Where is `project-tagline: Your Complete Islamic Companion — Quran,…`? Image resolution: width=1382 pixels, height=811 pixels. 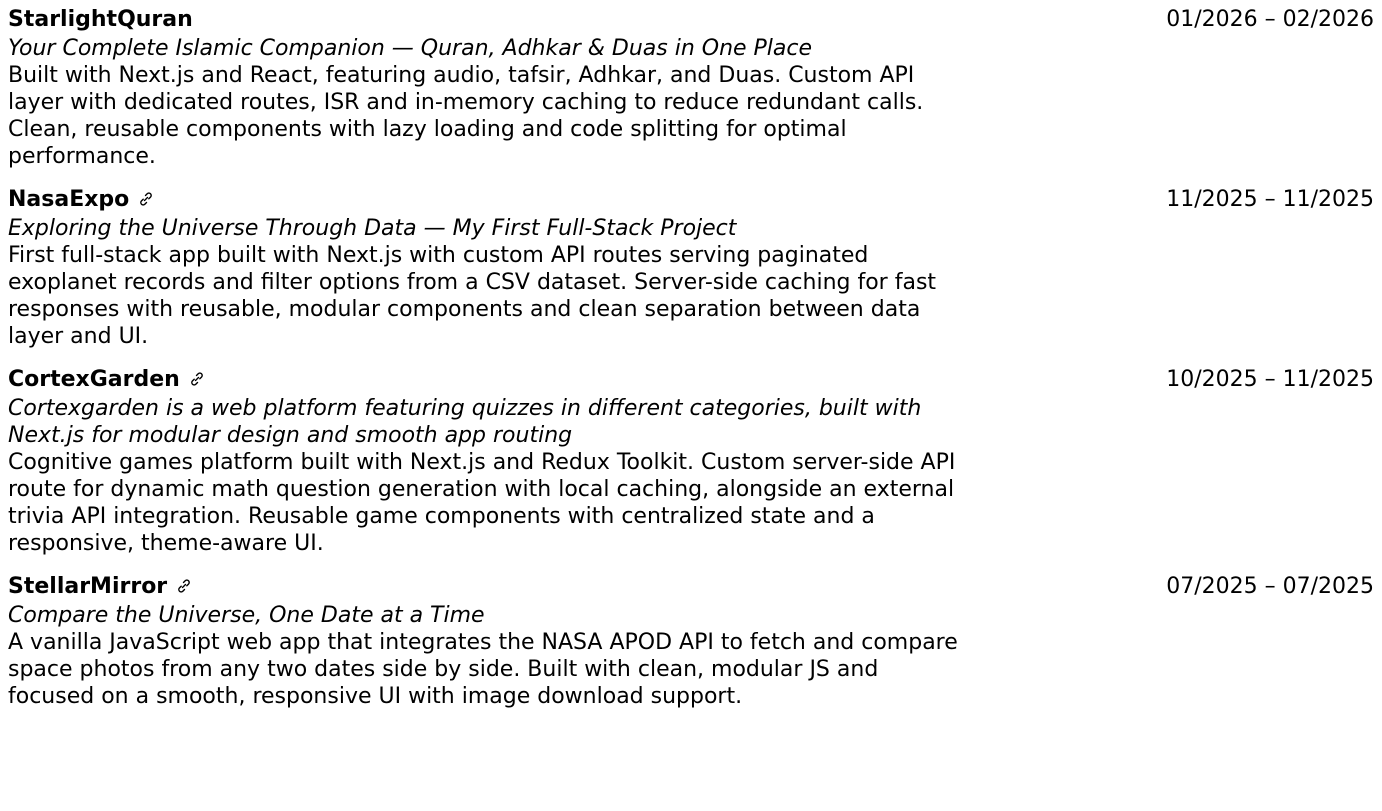 project-tagline: Your Complete Islamic Companion — Quran,… is located at coordinates (410, 48).